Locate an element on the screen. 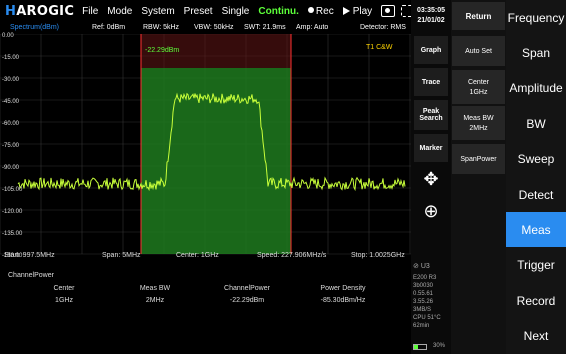  y-tick-label: -90.00 is located at coordinates (11, 168).